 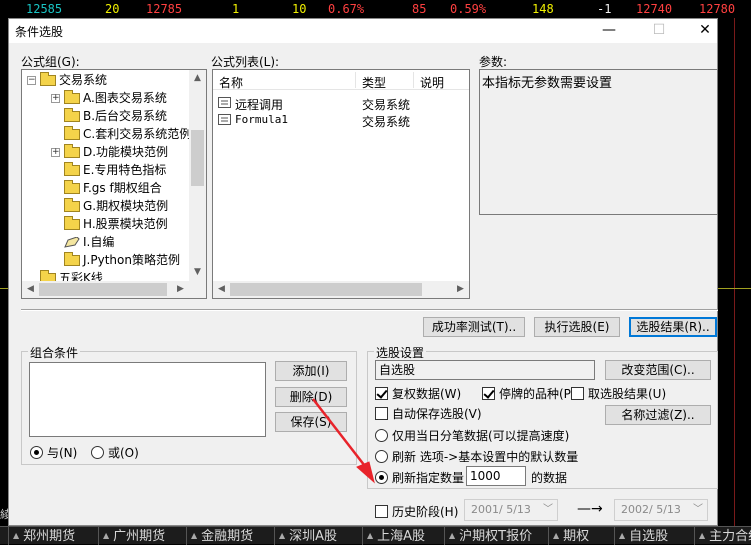 What do you see at coordinates (488, 393) in the screenshot?
I see `checkbox-checked-icon` at bounding box center [488, 393].